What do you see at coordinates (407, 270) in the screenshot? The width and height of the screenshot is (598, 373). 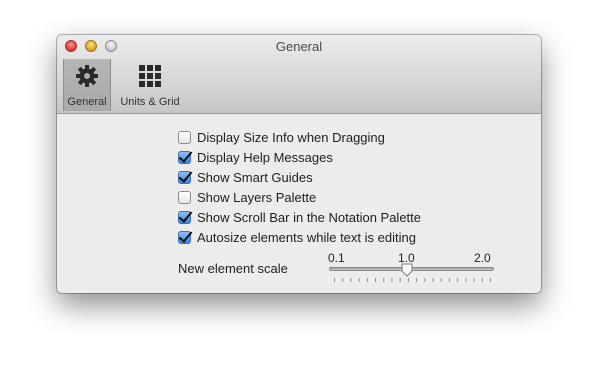 I see `scale-slider-thumb` at bounding box center [407, 270].